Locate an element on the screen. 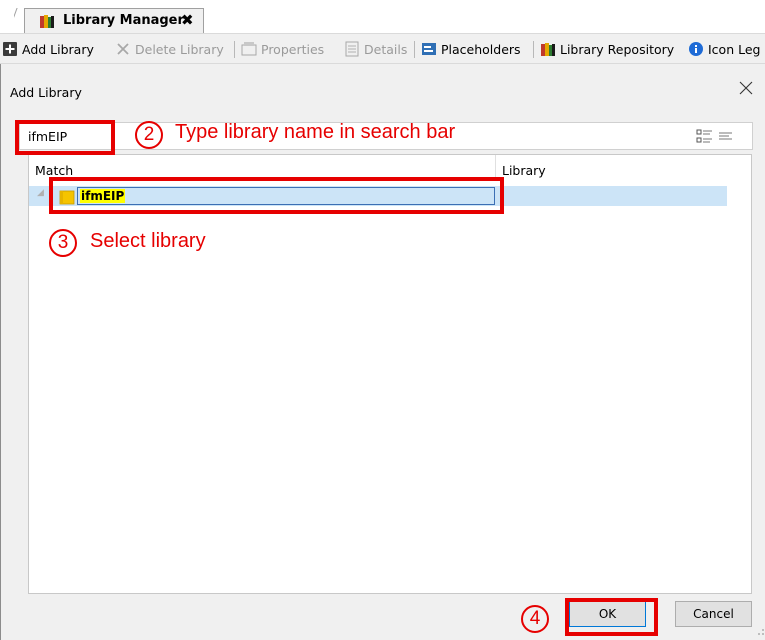 The height and width of the screenshot is (640, 765). annotation-box-search is located at coordinates (65, 137).